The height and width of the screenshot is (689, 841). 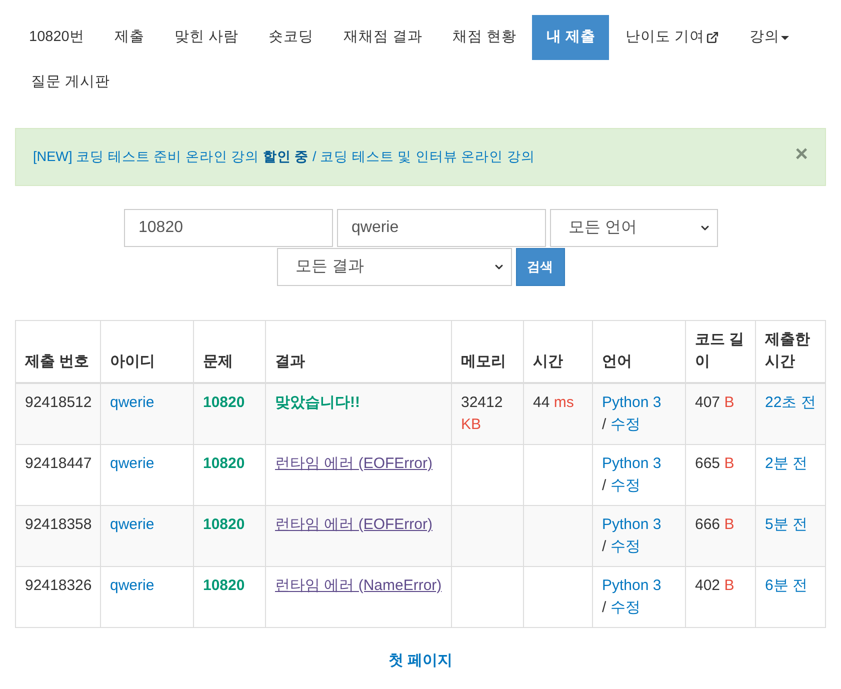 What do you see at coordinates (291, 37) in the screenshot?
I see `nav-tab: 숏코딩` at bounding box center [291, 37].